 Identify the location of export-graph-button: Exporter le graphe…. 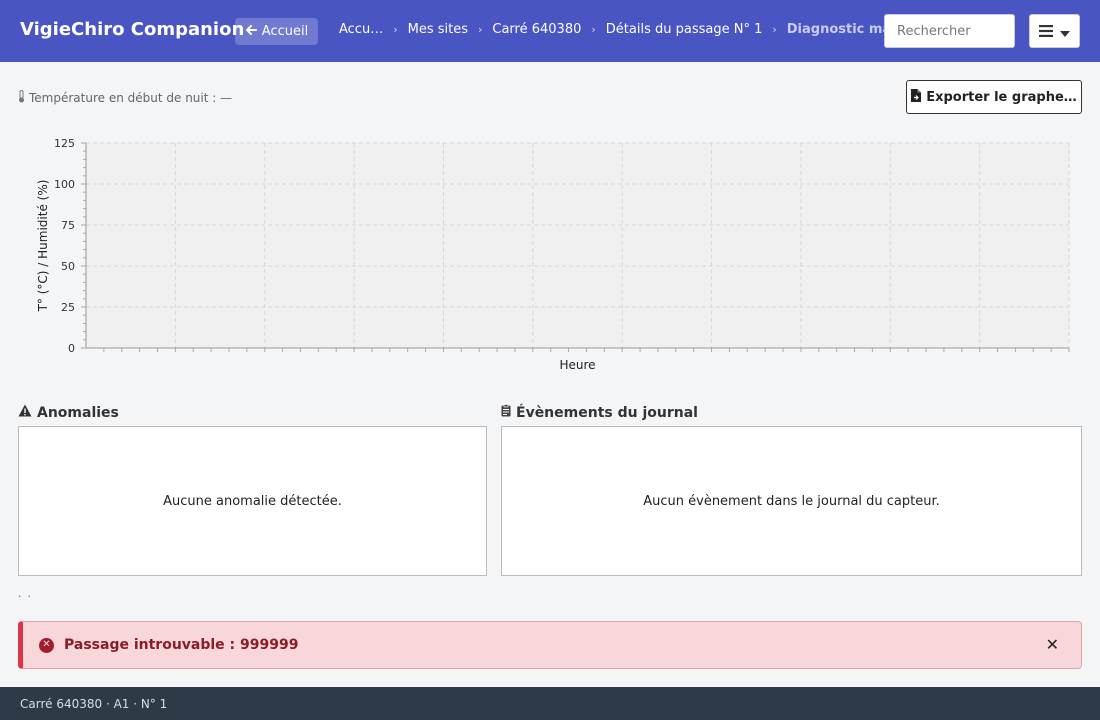
(994, 97).